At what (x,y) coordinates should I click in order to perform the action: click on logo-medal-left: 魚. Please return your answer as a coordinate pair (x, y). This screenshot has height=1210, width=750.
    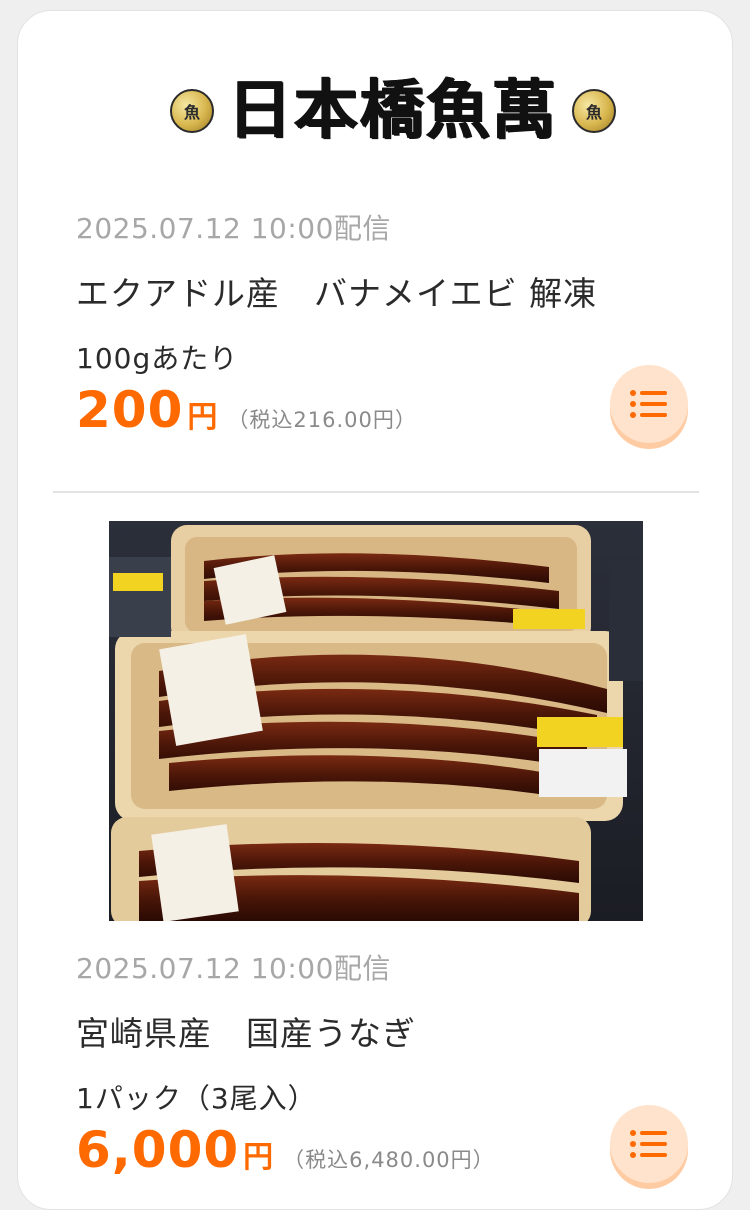
    Looking at the image, I should click on (192, 111).